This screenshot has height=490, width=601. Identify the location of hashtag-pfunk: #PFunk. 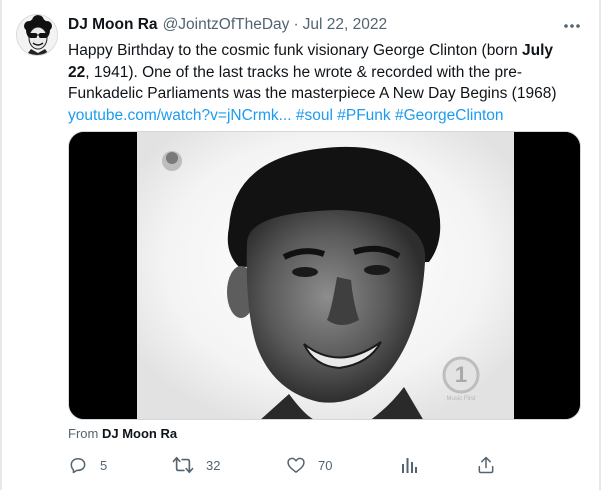
(363, 115).